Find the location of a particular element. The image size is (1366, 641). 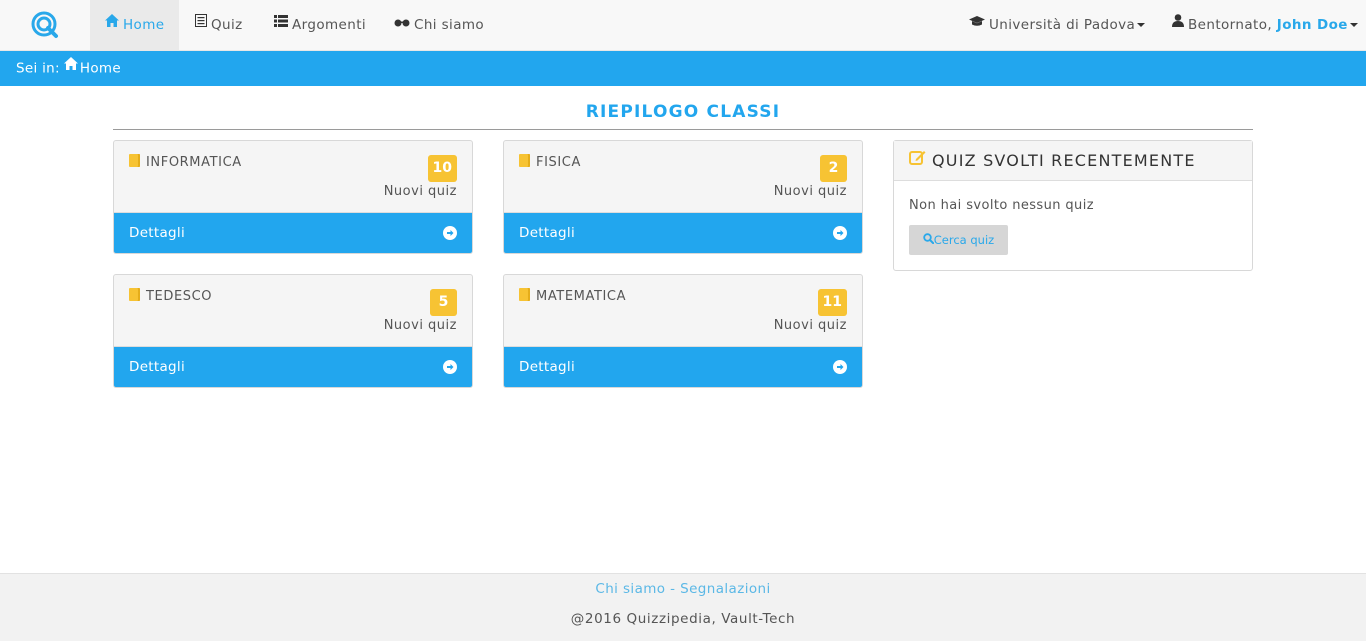

greeting-text: Bentornato, is located at coordinates (1232, 25).